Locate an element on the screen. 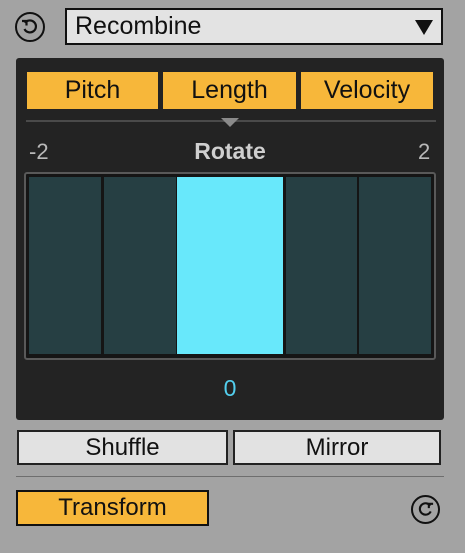 Image resolution: width=465 pixels, height=553 pixels. pitch-label: Pitch is located at coordinates (92, 90).